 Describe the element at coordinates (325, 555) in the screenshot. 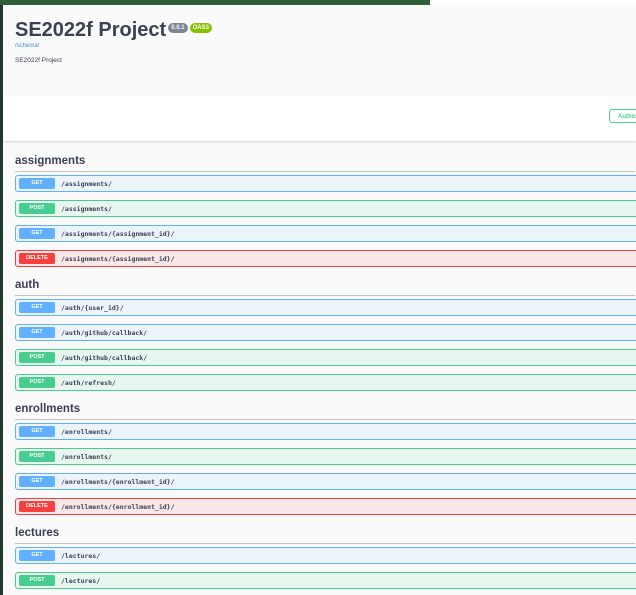

I see `operation-get-lectures: GET /lectures/` at that location.